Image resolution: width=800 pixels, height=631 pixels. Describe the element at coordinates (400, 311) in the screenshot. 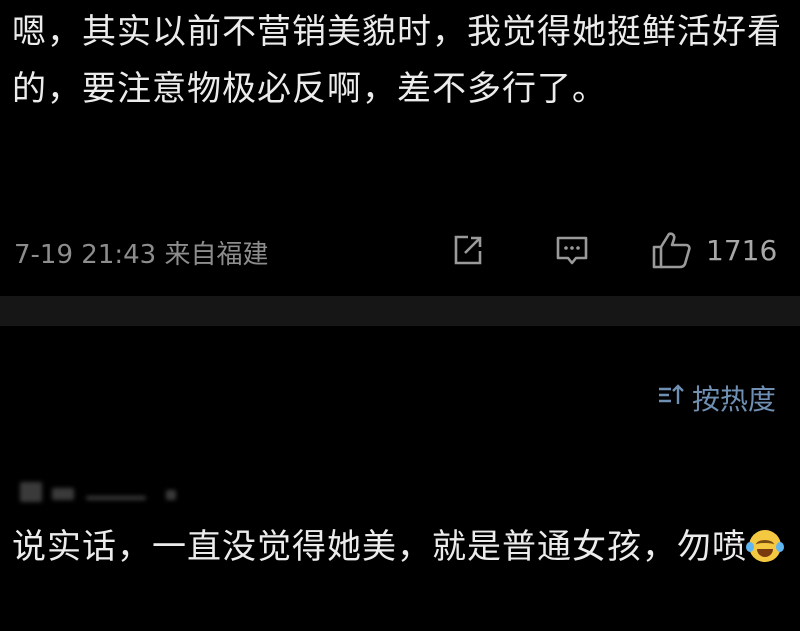

I see `section-divider` at that location.